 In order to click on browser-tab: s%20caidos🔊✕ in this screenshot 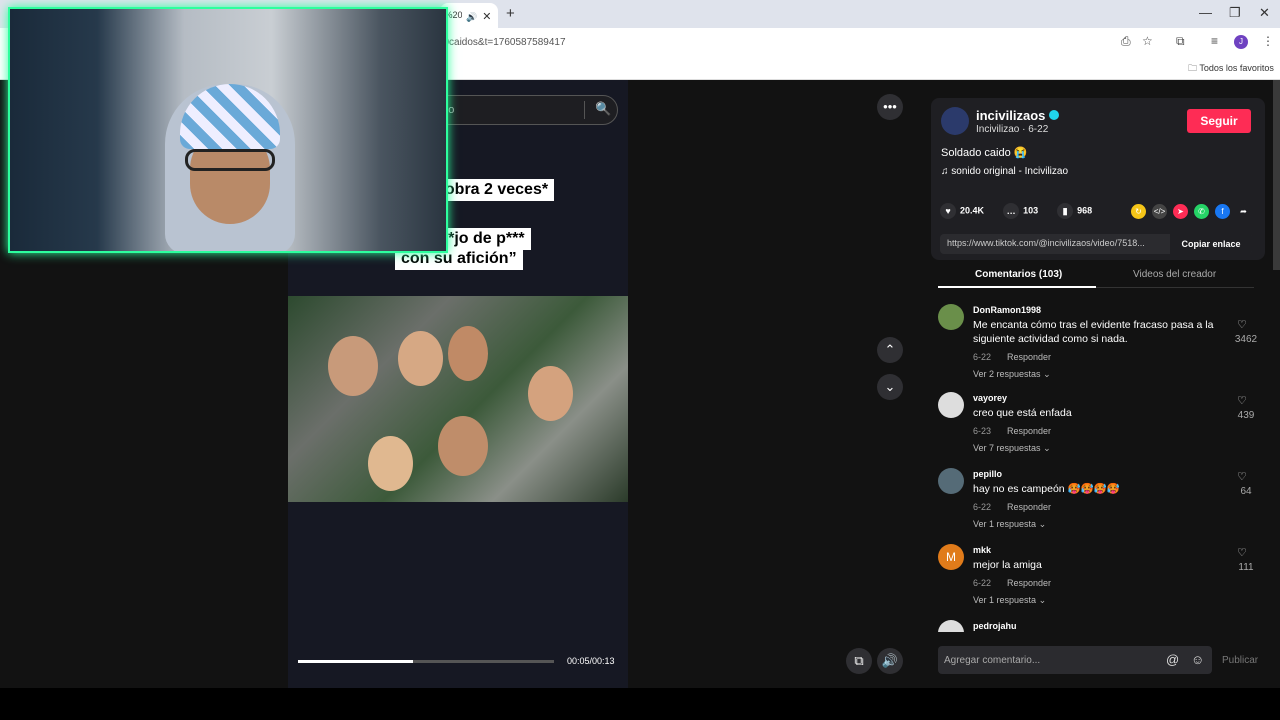, I will do `click(469, 15)`.